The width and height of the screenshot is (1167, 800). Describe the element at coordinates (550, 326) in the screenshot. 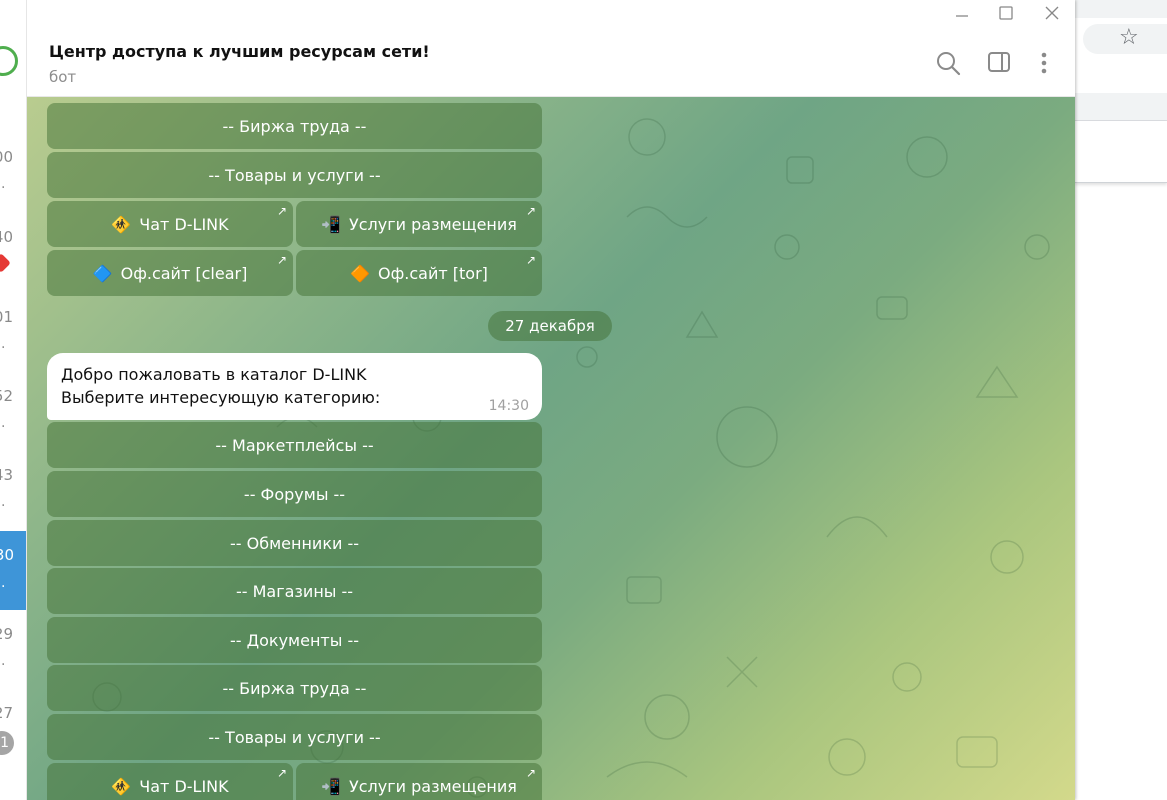

I see `date-separator: 27 декабря` at that location.